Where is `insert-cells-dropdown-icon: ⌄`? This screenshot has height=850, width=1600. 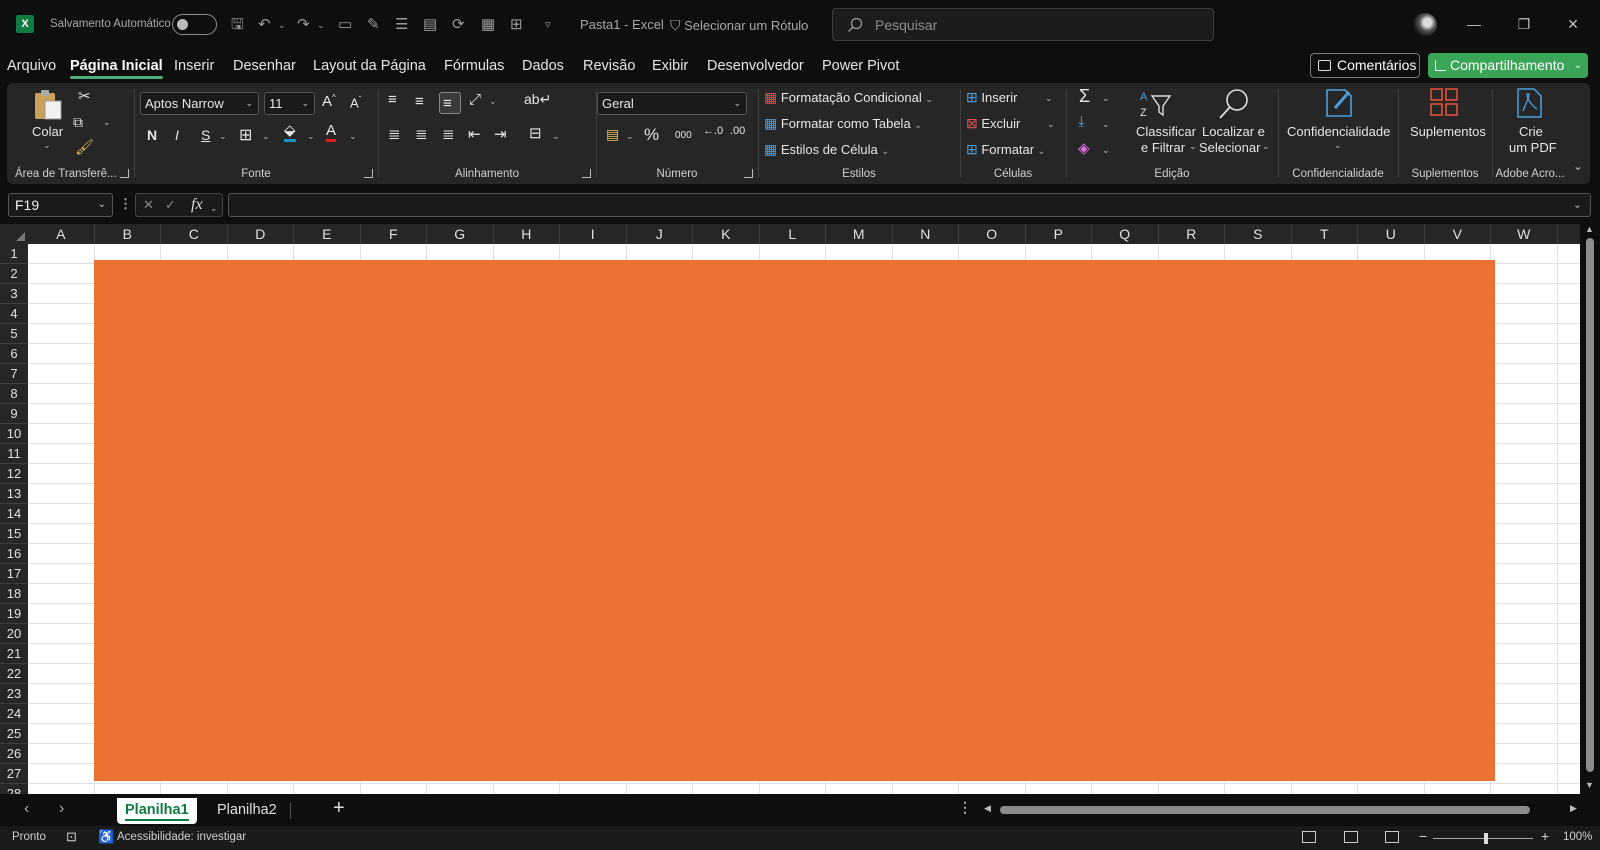
insert-cells-dropdown-icon: ⌄ is located at coordinates (1049, 98).